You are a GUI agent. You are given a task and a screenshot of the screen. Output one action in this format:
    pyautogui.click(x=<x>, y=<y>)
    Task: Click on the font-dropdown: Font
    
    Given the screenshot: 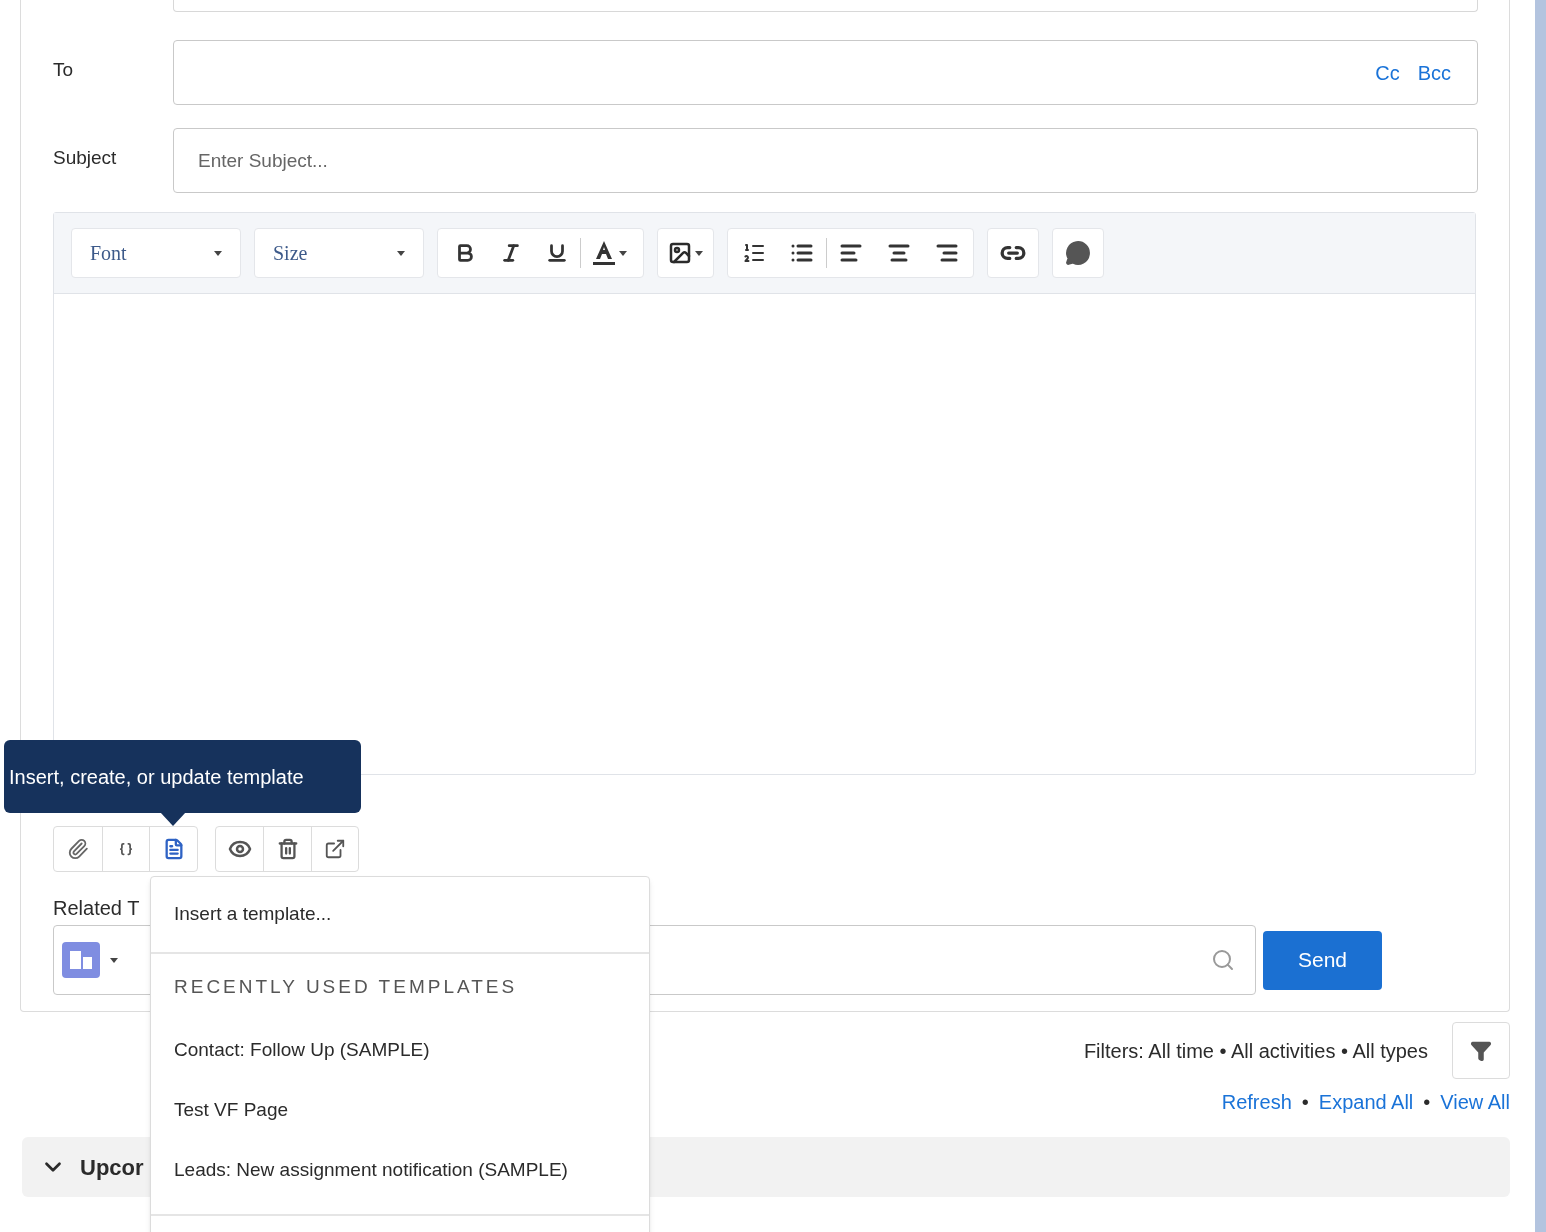 What is the action you would take?
    pyautogui.click(x=156, y=253)
    